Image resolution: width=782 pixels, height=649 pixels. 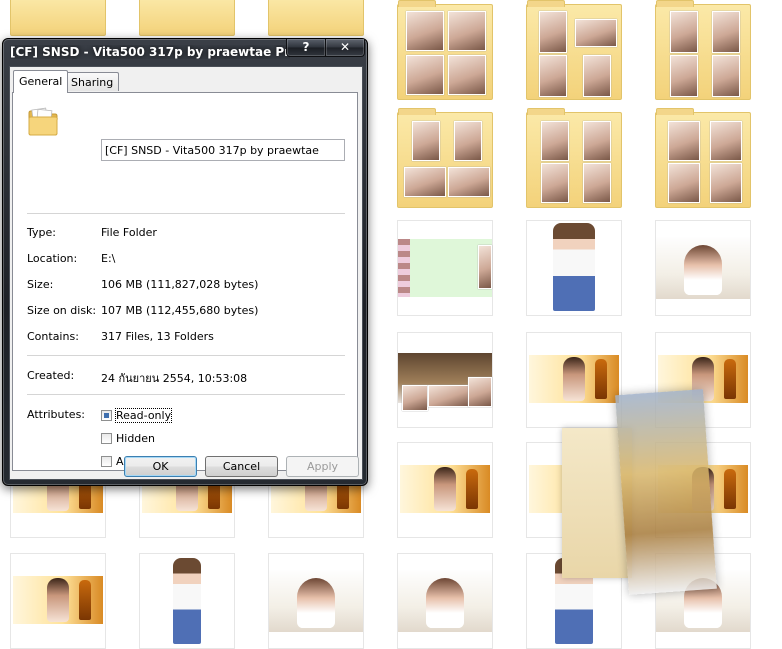 I want to click on tab-general: General, so click(x=41, y=81).